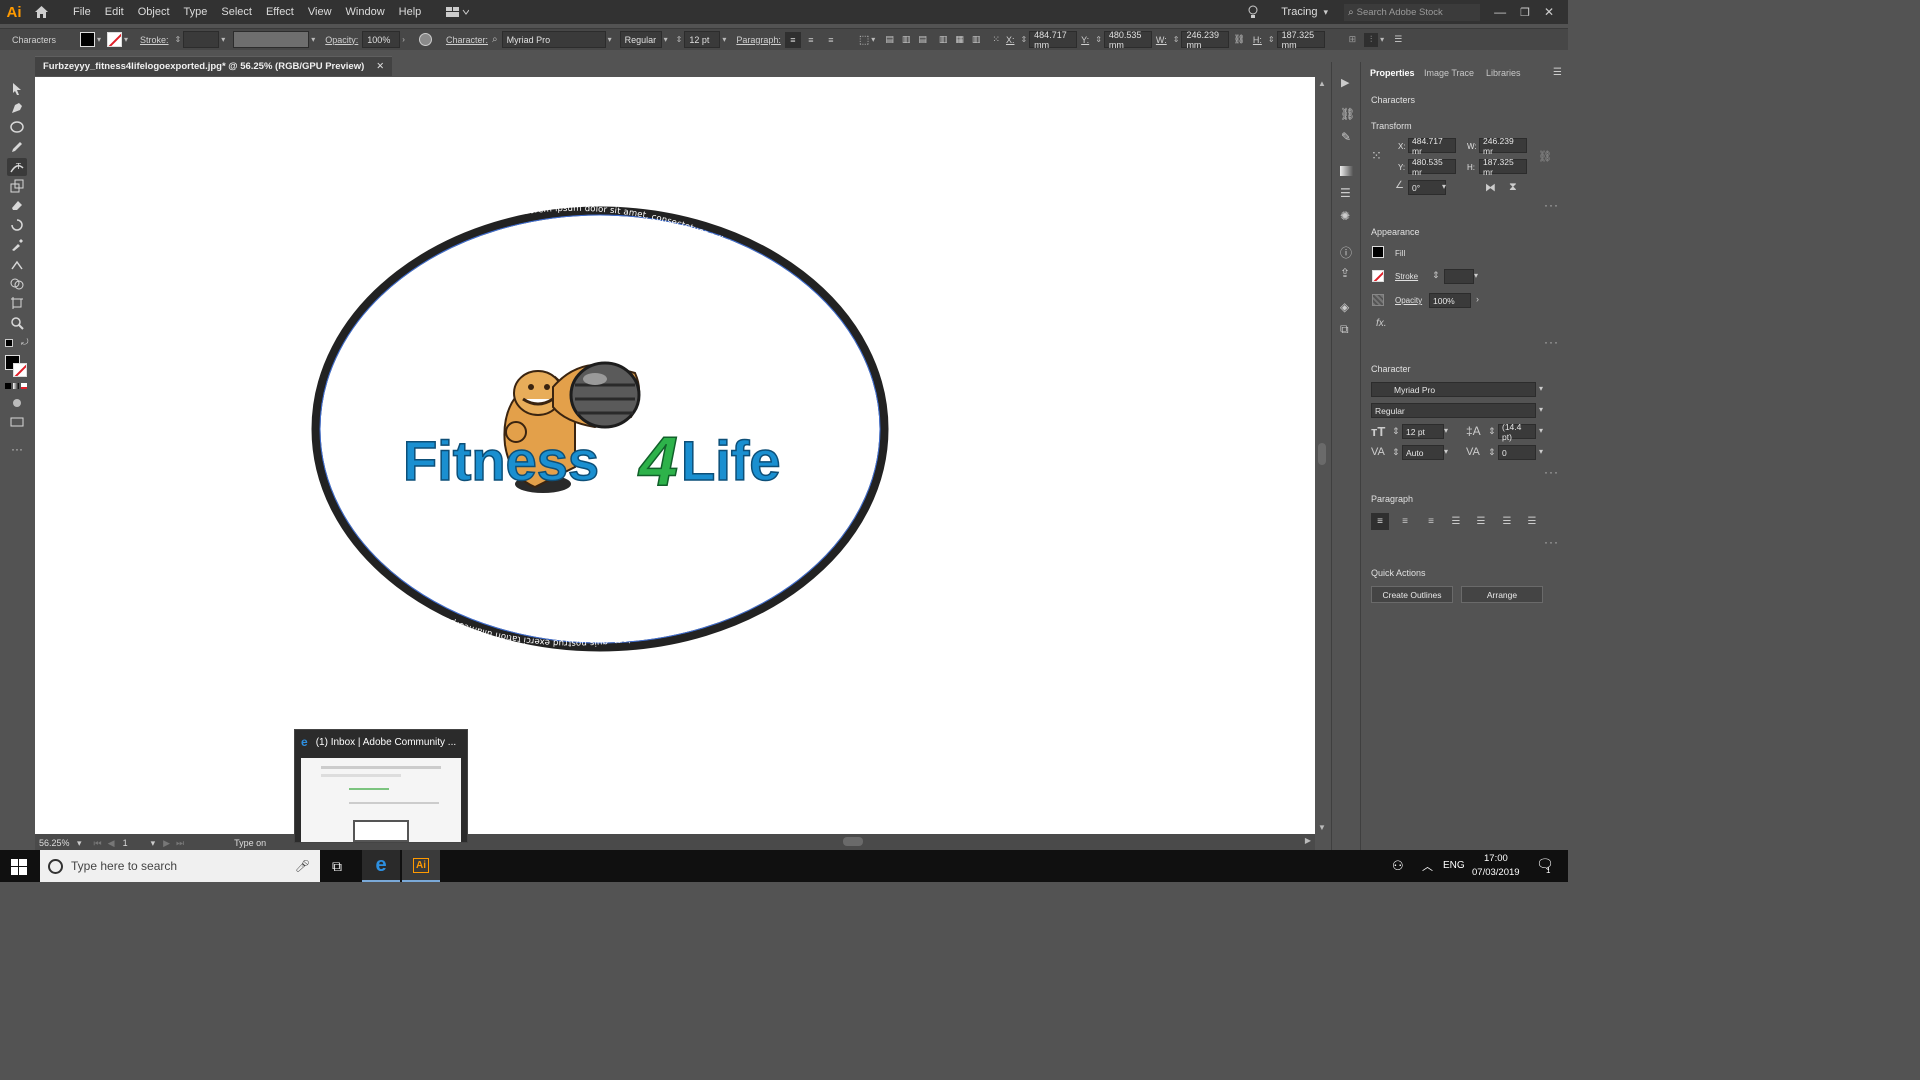  I want to click on menu-file: File, so click(82, 12).